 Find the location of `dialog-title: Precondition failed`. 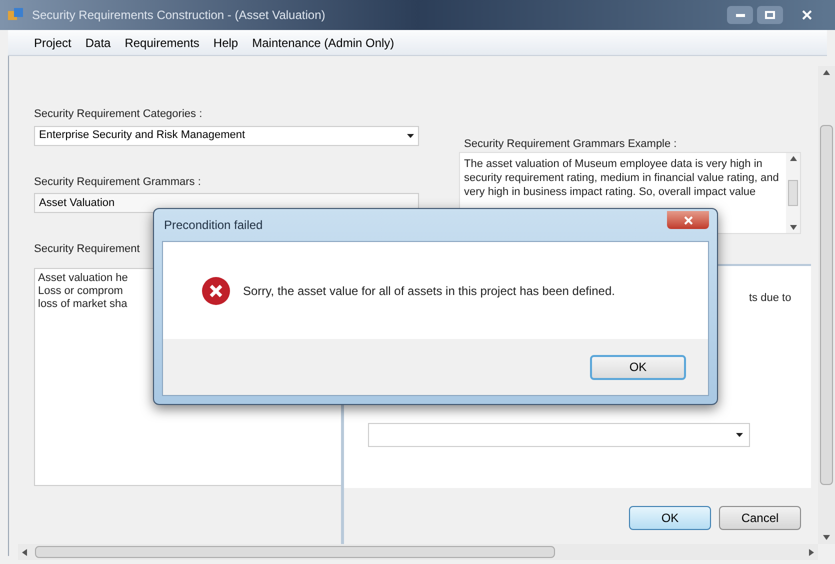

dialog-title: Precondition failed is located at coordinates (213, 225).